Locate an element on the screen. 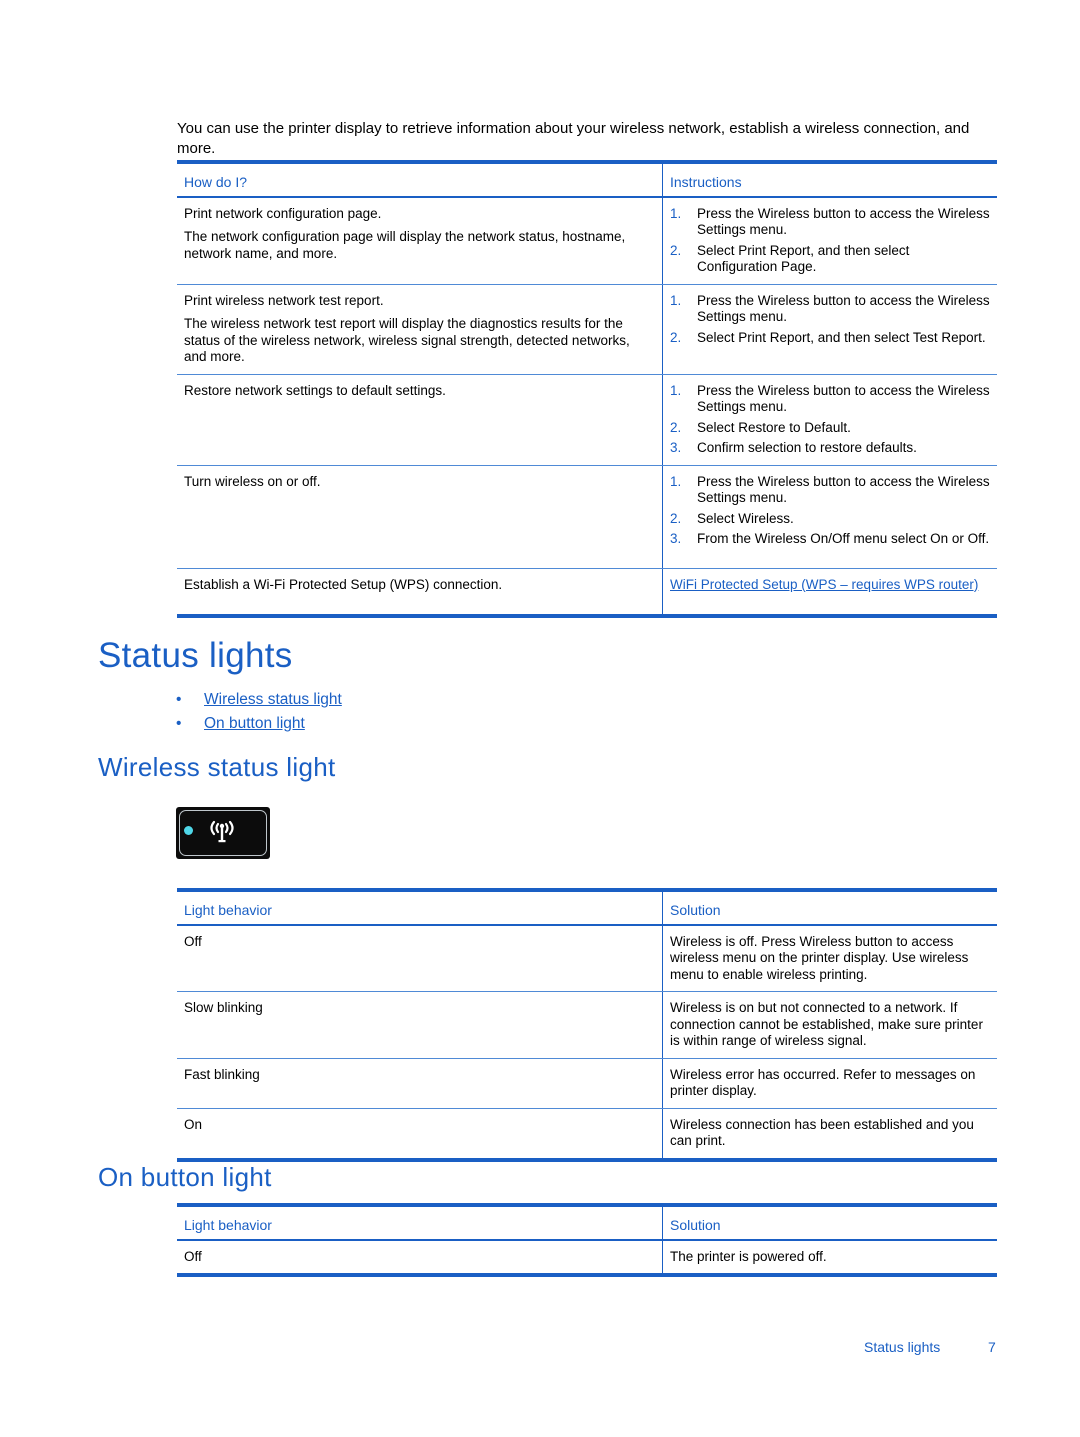 The image size is (1080, 1437). step-item: 2. Select Wireless. is located at coordinates (732, 518).